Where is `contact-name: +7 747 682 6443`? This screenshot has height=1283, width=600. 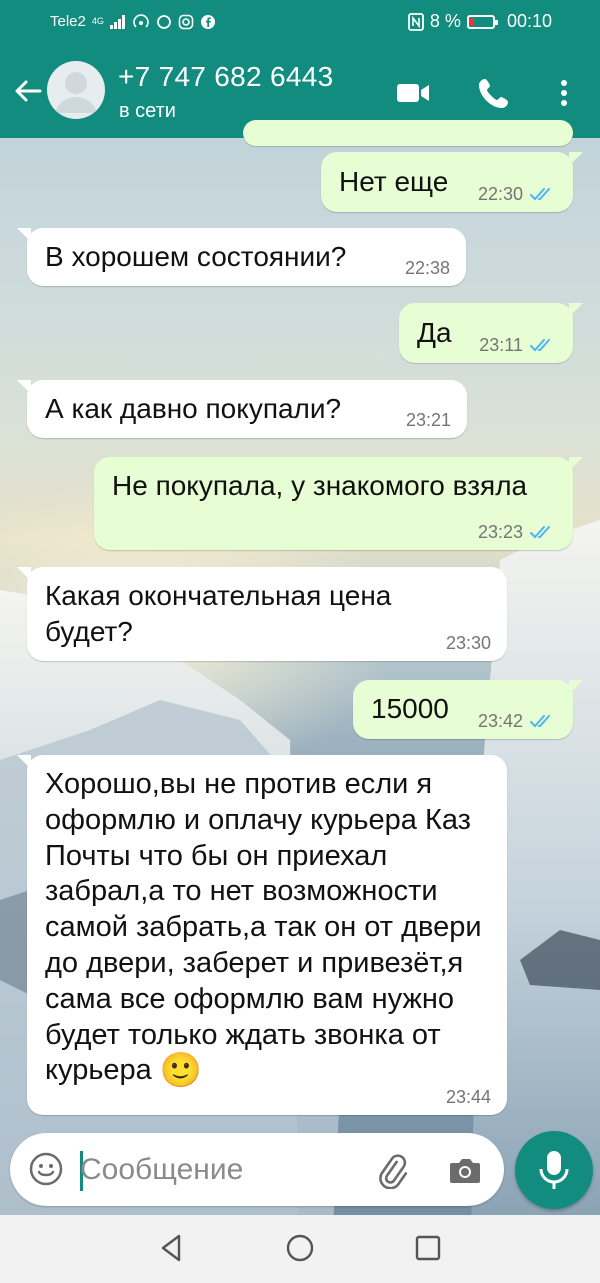 contact-name: +7 747 682 6443 is located at coordinates (225, 77).